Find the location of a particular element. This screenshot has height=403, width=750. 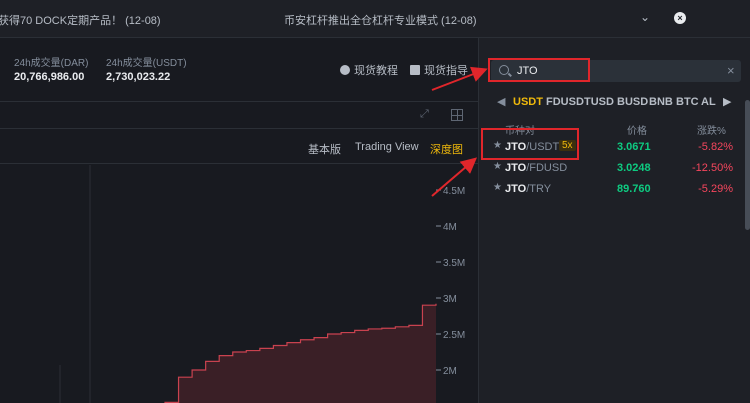

annotation-arrow-search is located at coordinates (459, 78).